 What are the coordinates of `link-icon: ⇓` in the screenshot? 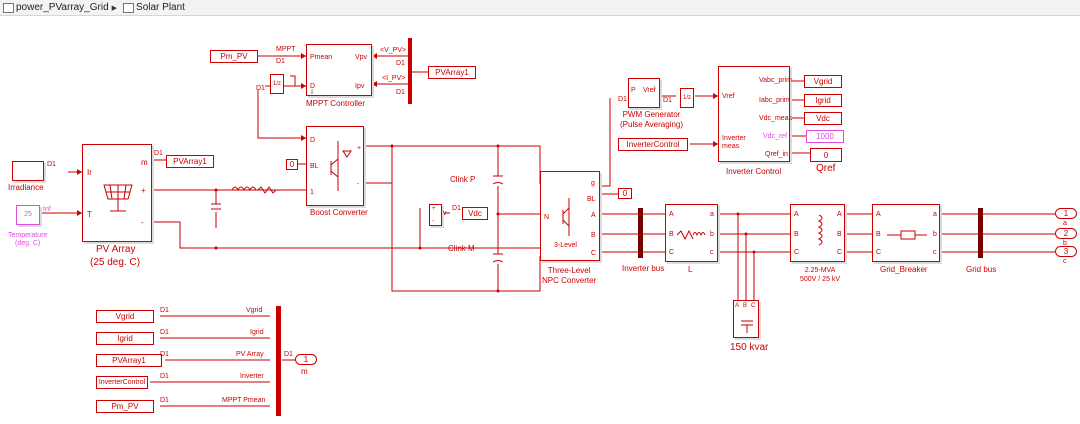 It's located at (312, 92).